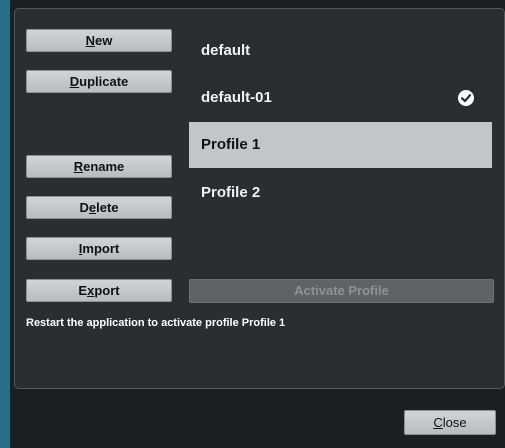  I want to click on profile-name: Profile 1, so click(231, 144).